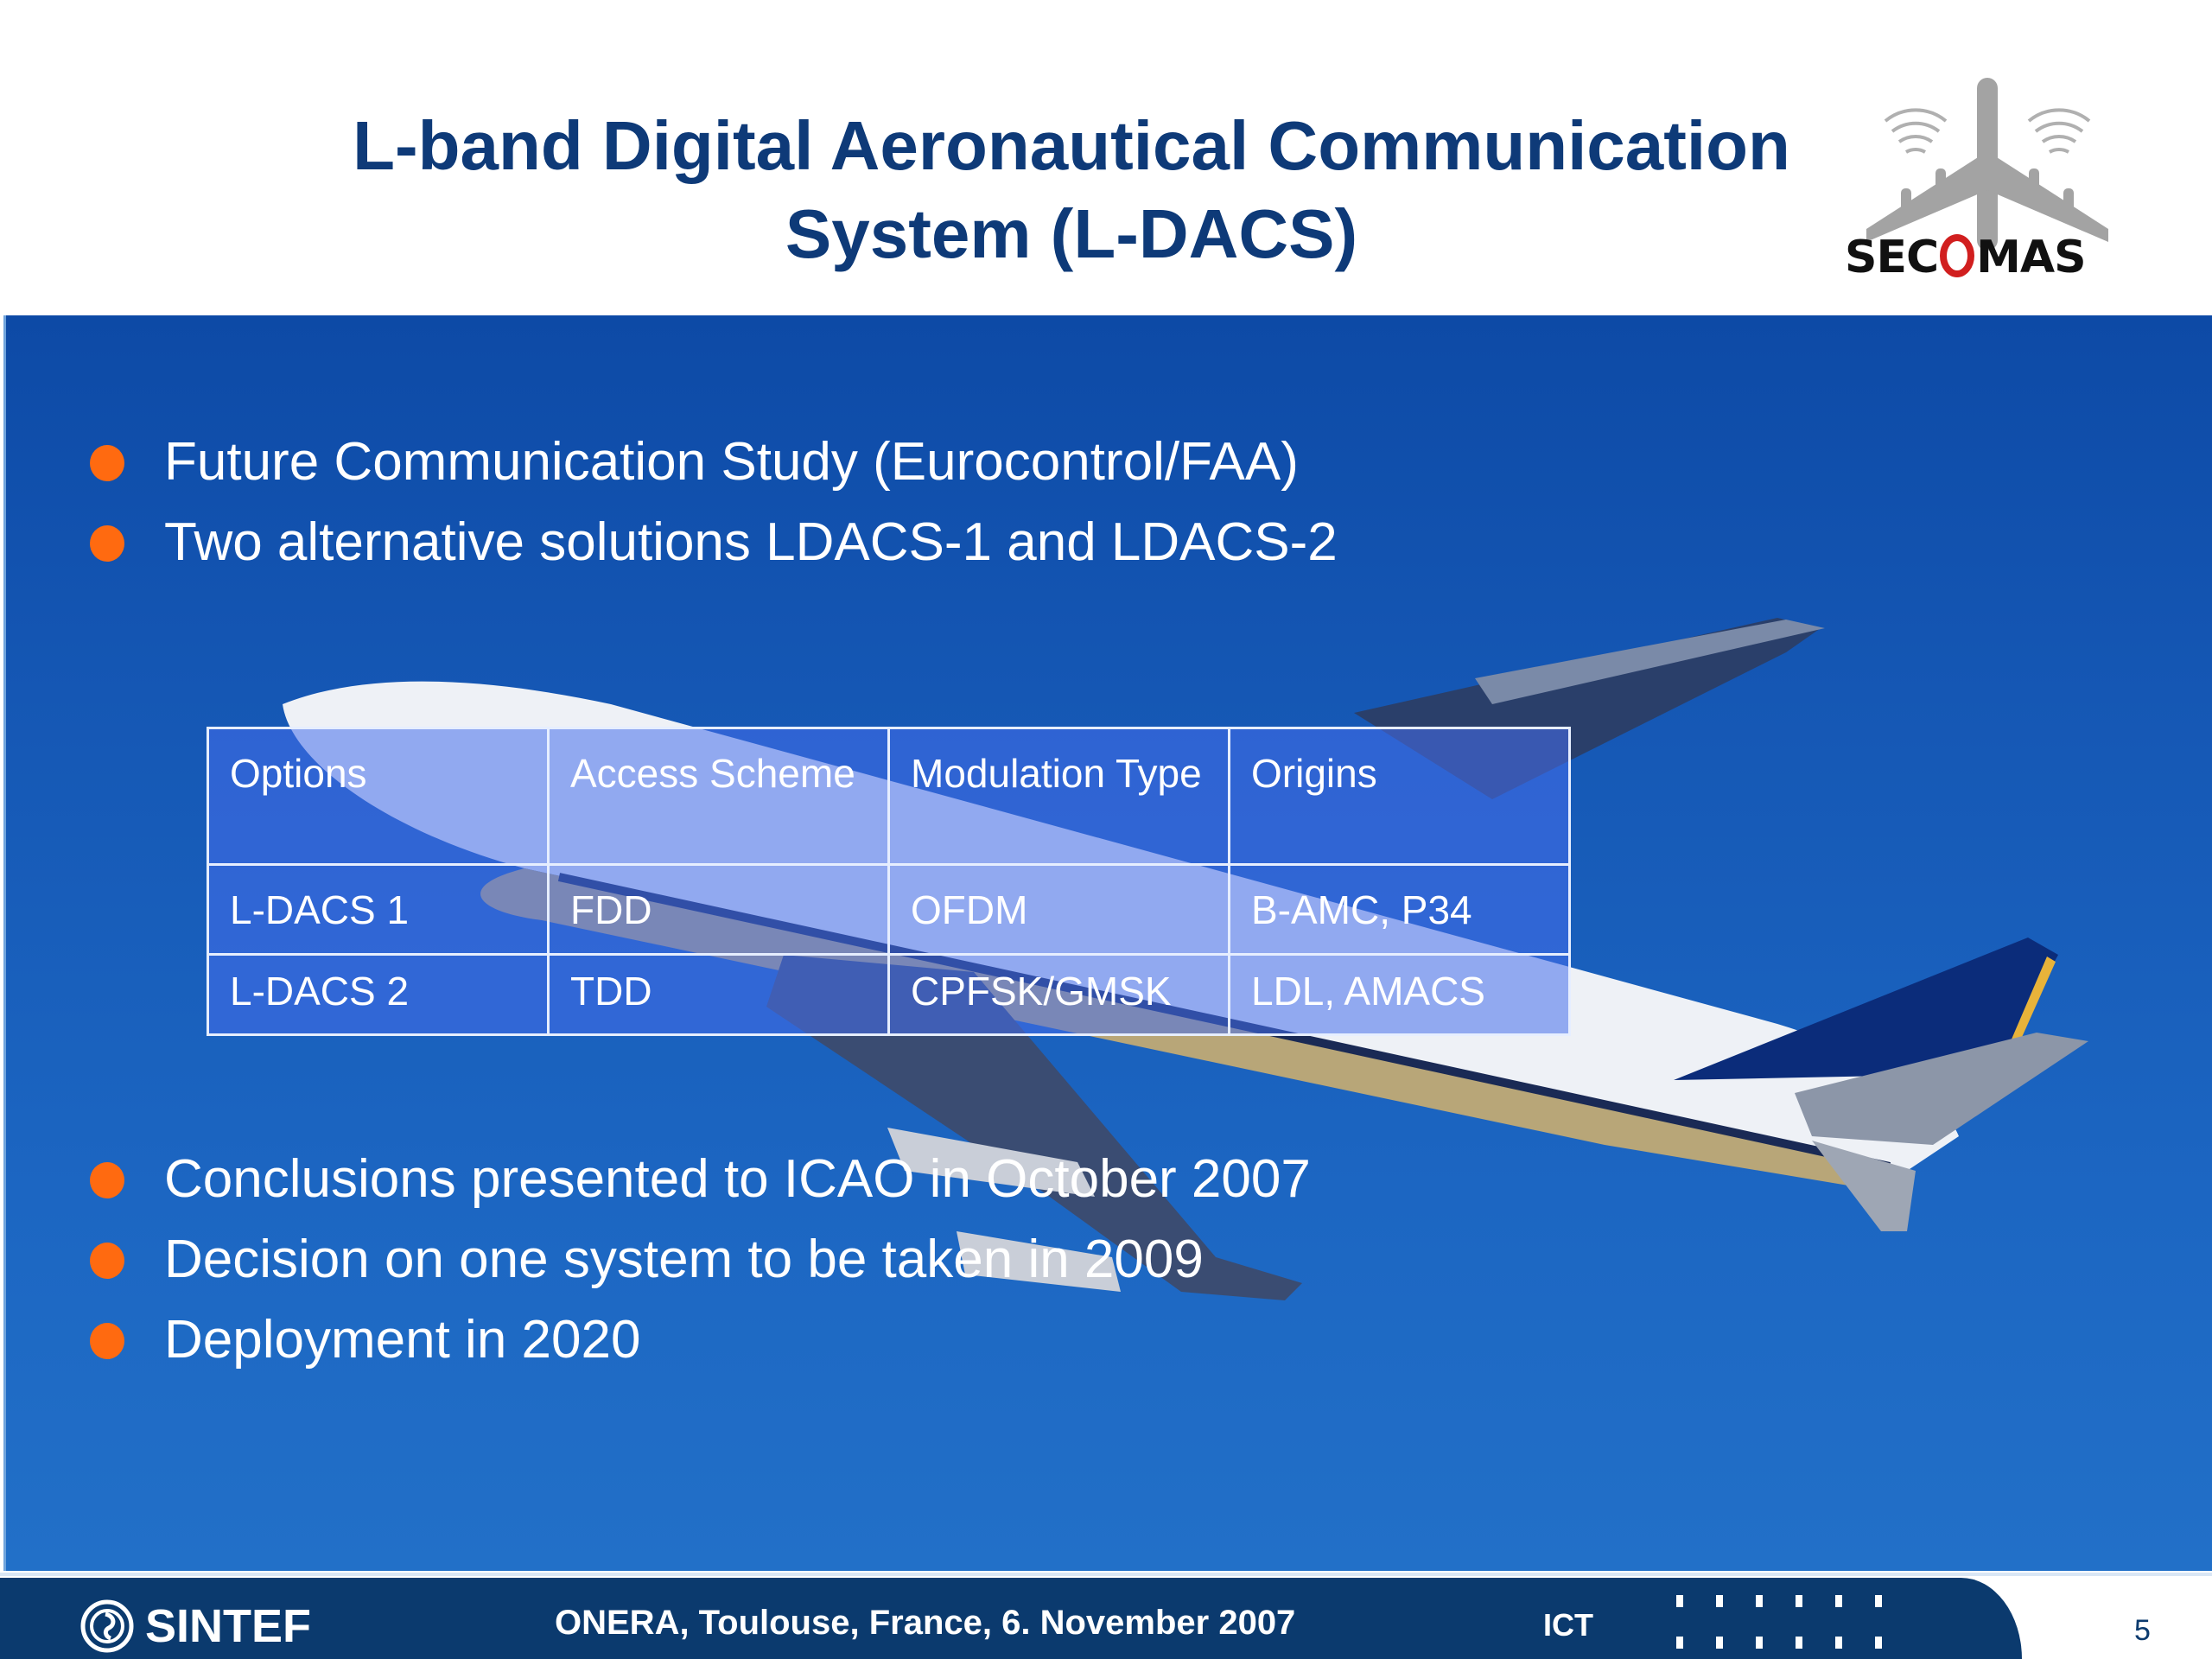  What do you see at coordinates (699, 1346) in the screenshot?
I see `bullet-item: Deployment in 2020` at bounding box center [699, 1346].